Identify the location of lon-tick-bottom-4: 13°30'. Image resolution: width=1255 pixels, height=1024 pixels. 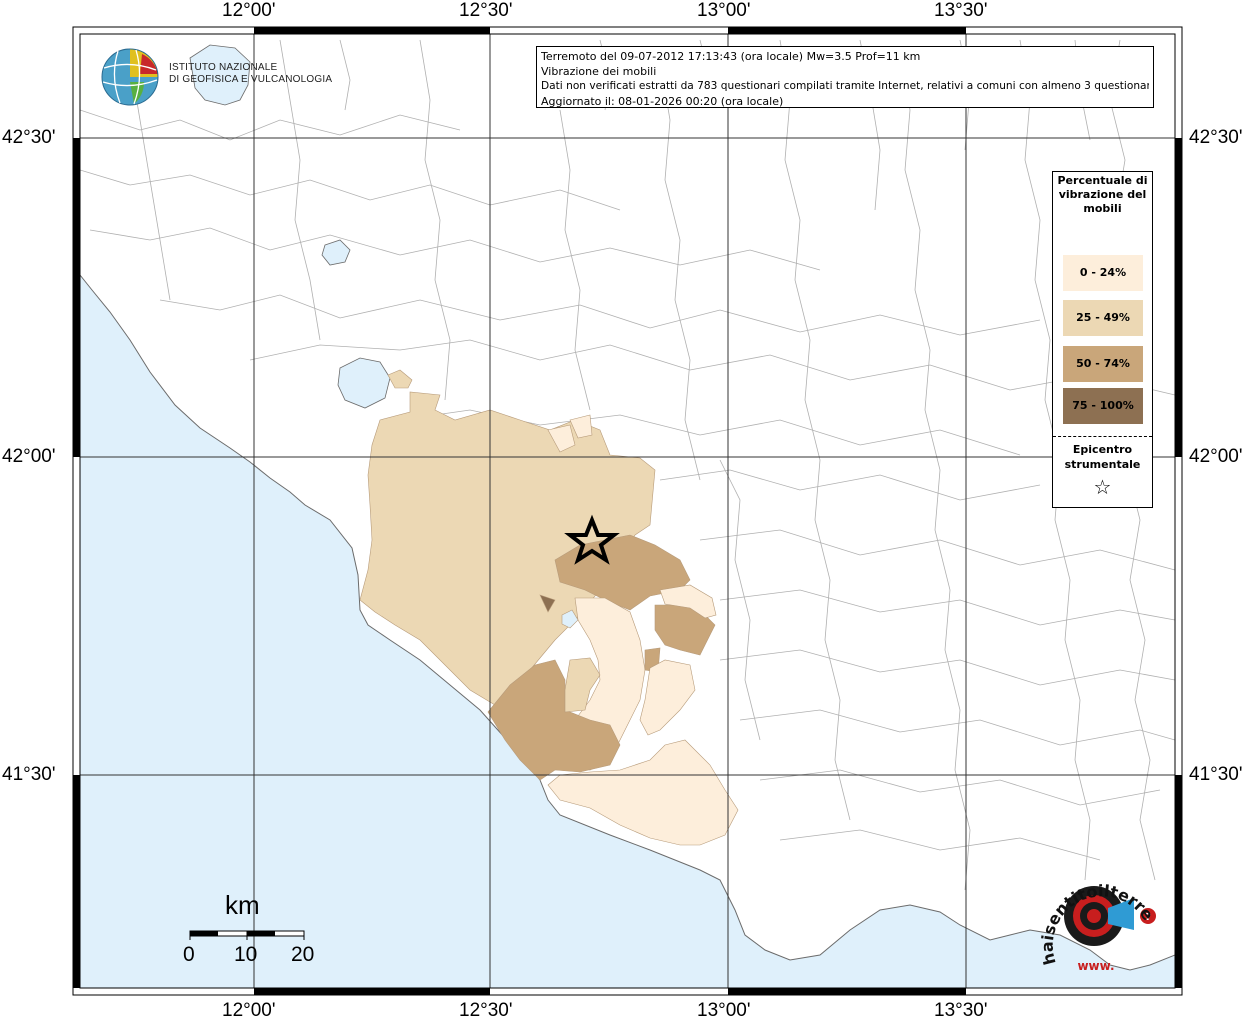
(961, 1010).